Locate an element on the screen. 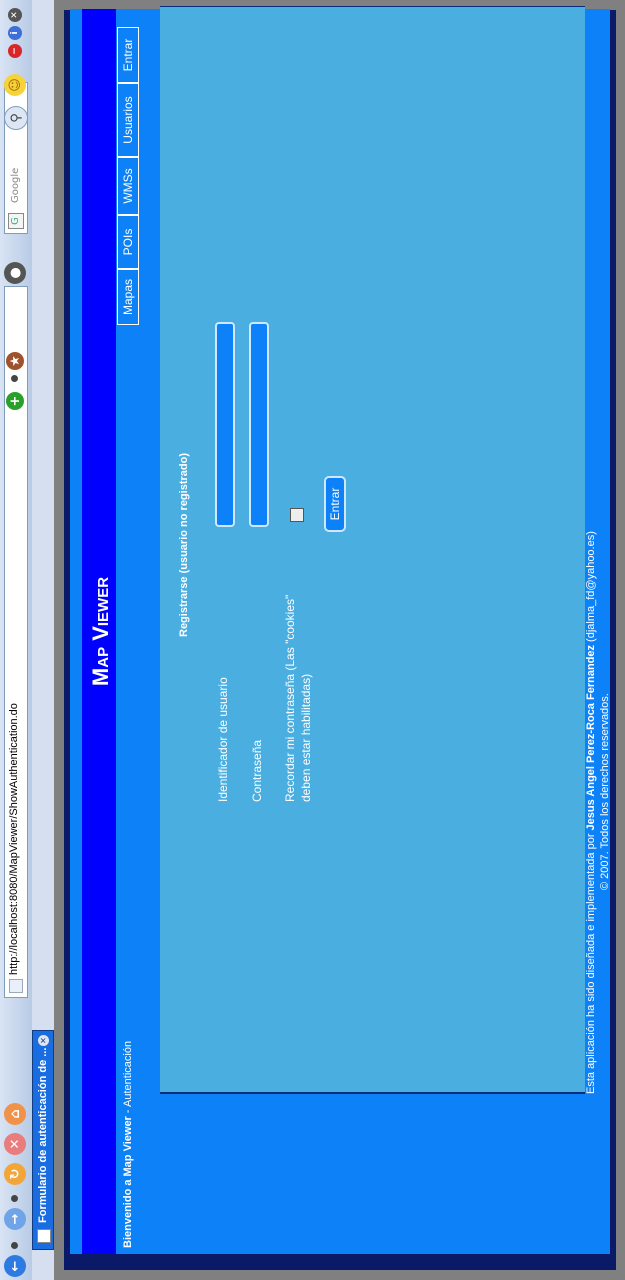 The height and width of the screenshot is (1280, 625). home-icon: ⌂ is located at coordinates (15, 1114).